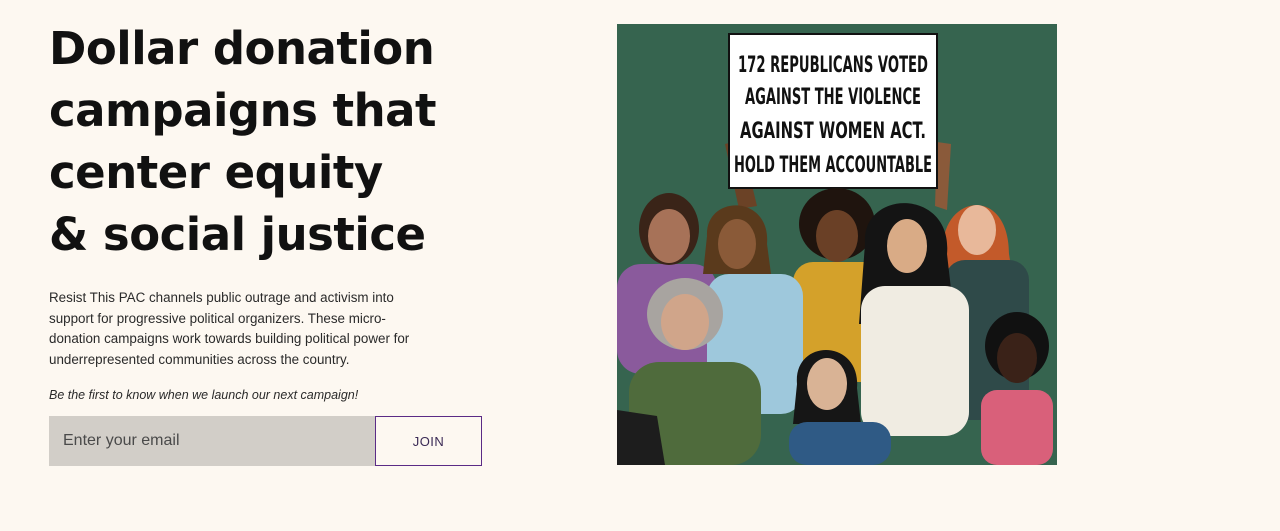  What do you see at coordinates (428, 441) in the screenshot?
I see `join-button: JOIN` at bounding box center [428, 441].